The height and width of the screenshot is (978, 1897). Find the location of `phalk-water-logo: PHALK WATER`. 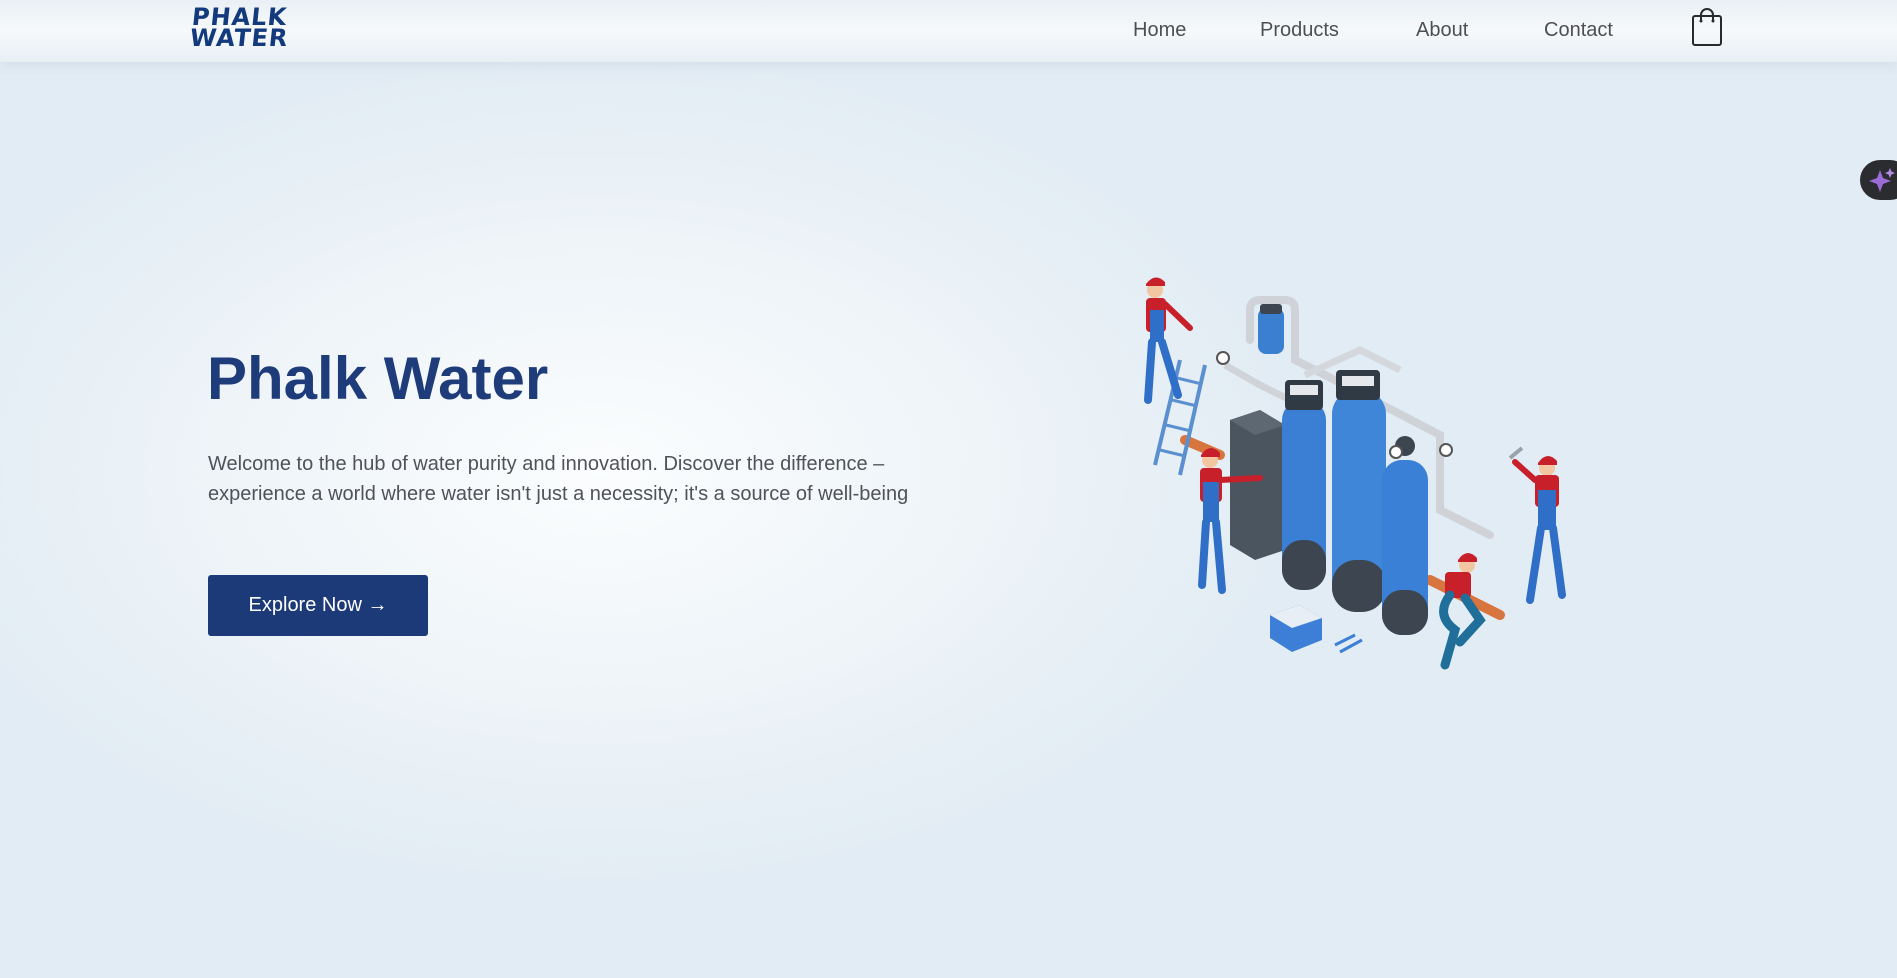

phalk-water-logo: PHALK WATER is located at coordinates (251, 27).